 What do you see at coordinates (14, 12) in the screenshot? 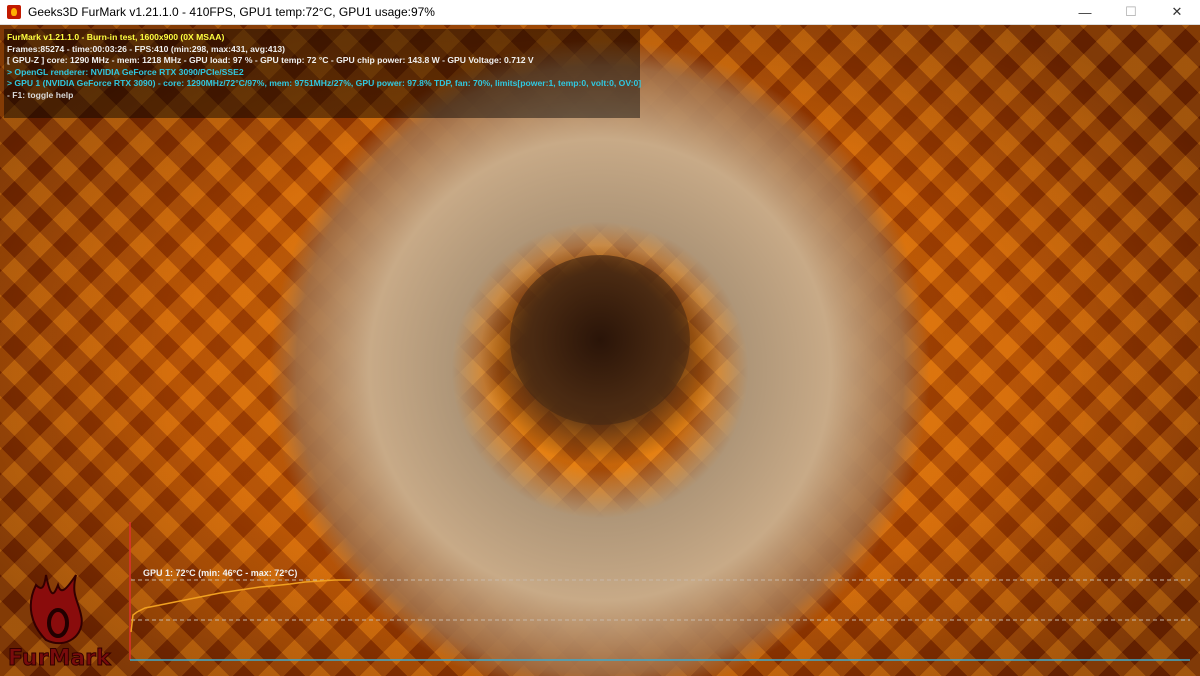
I see `furmark-app-icon` at bounding box center [14, 12].